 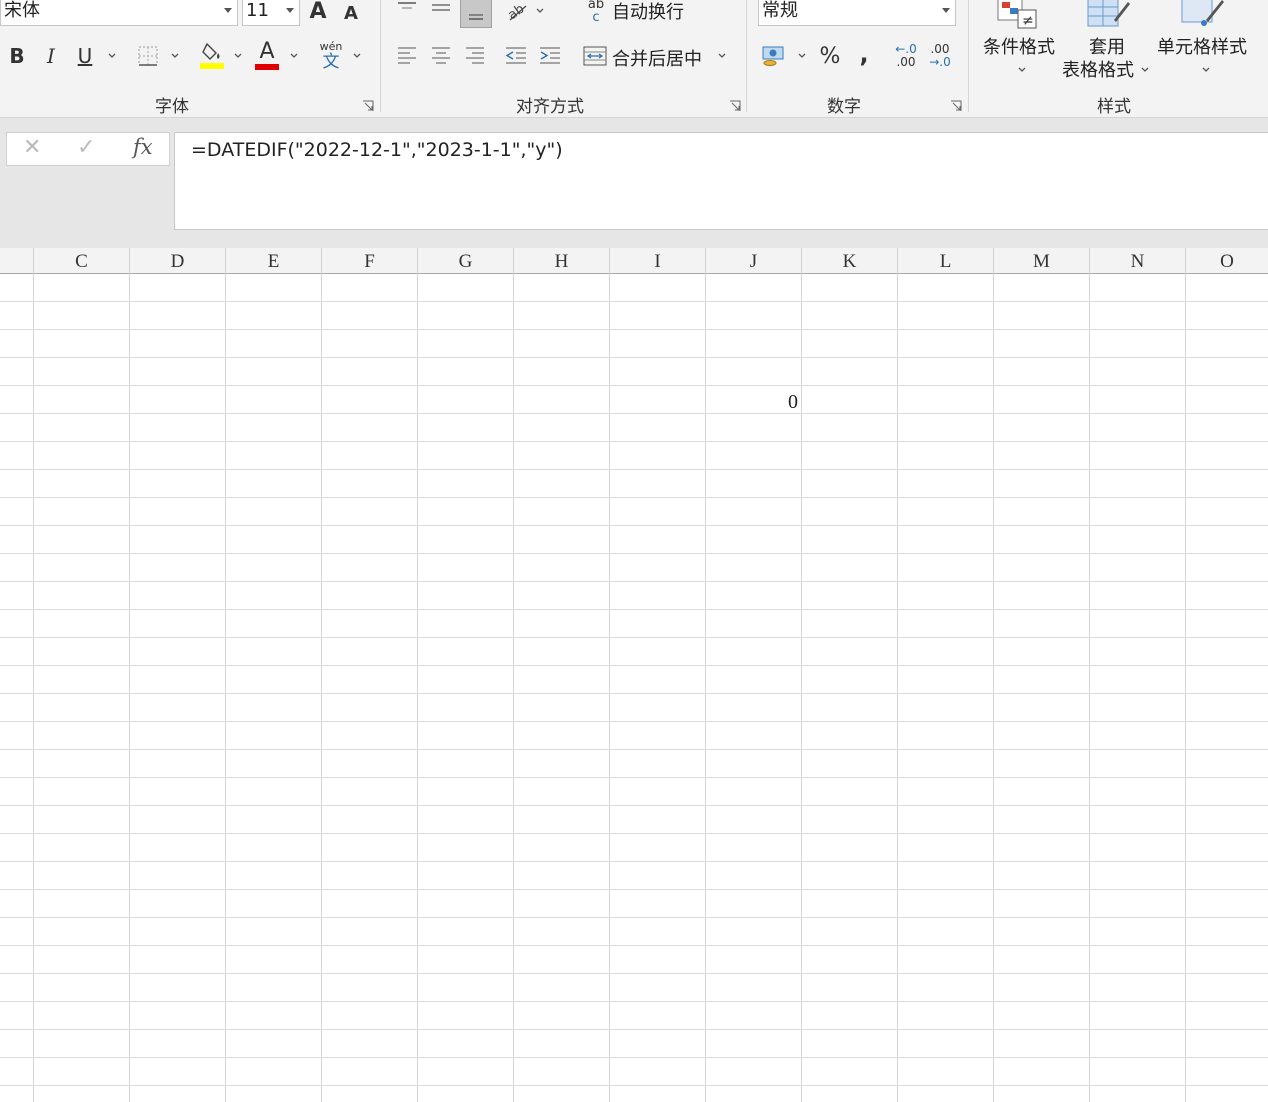 What do you see at coordinates (940, 62) in the screenshot?
I see `decrease-decimal-icon-bottom: →.0` at bounding box center [940, 62].